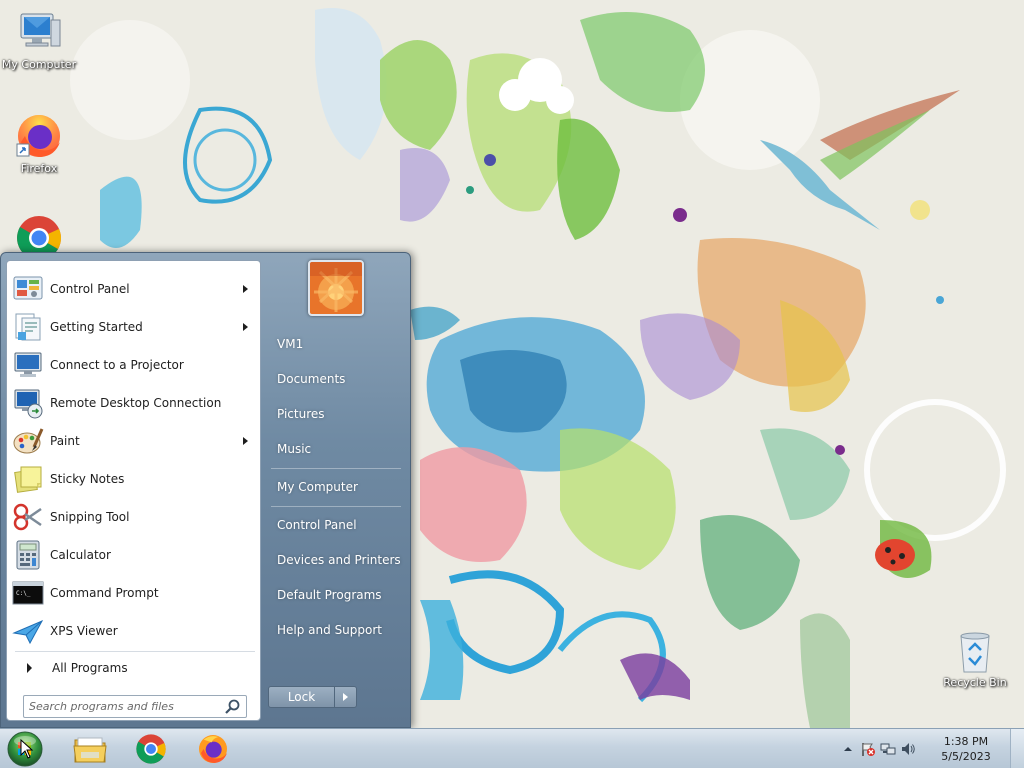  What do you see at coordinates (294, 449) in the screenshot?
I see `music-label: Music` at bounding box center [294, 449].